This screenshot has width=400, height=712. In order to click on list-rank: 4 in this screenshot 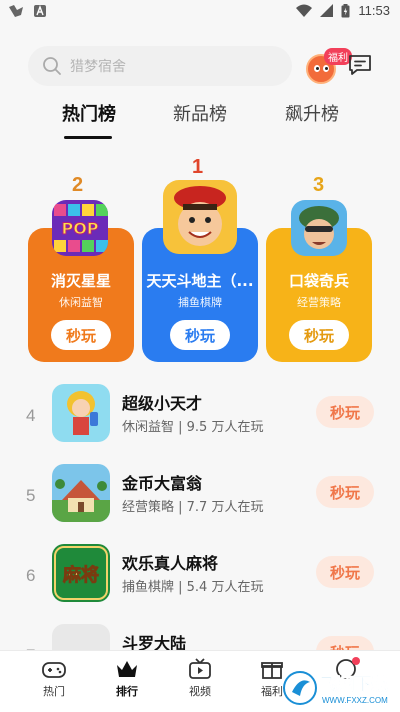, I will do `click(31, 415)`.